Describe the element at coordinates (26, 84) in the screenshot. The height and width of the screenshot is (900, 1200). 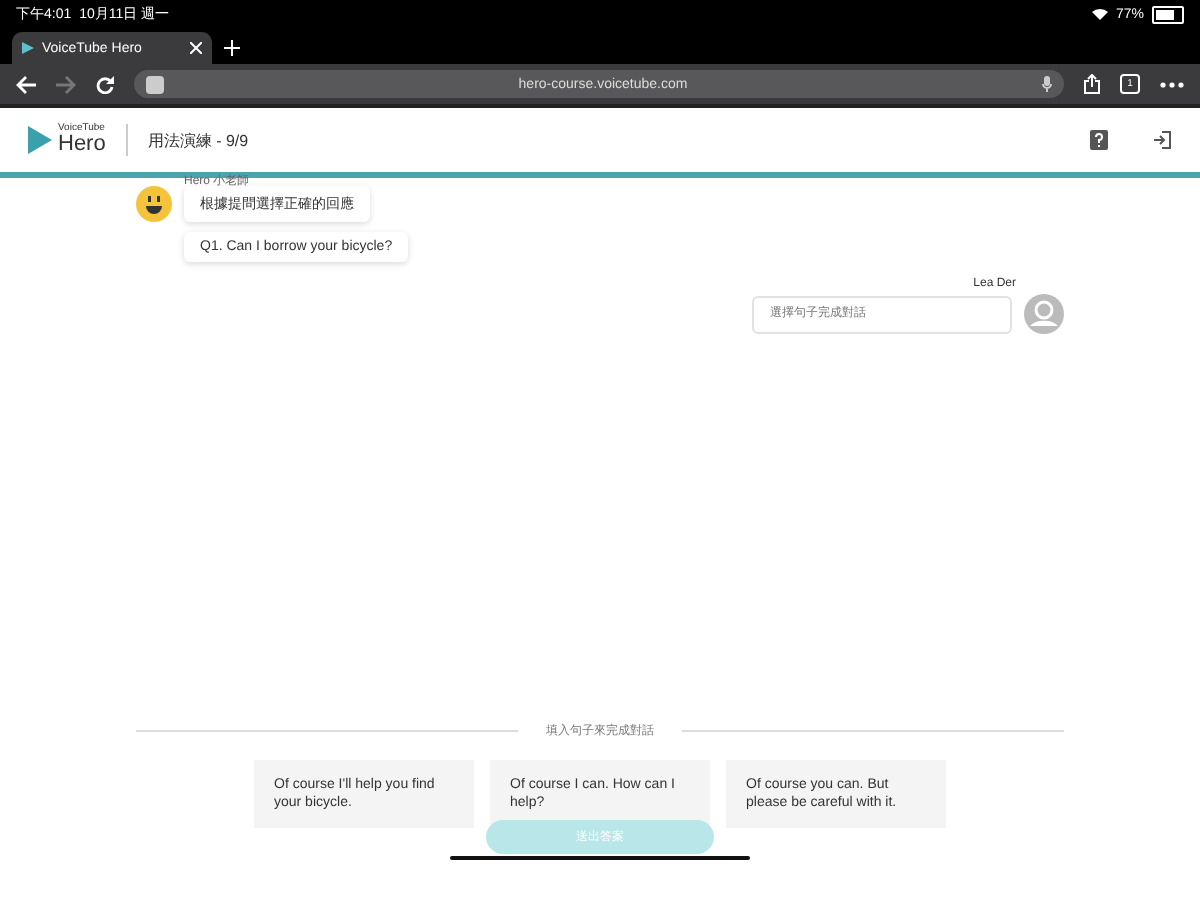
I see `back-icon` at that location.